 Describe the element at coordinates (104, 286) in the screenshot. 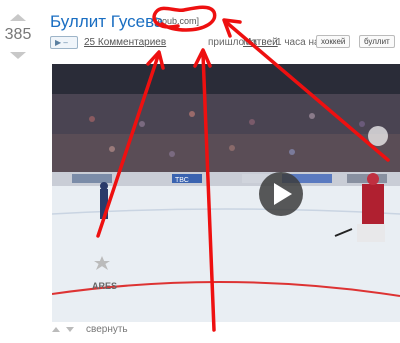

I see `channel-logo-text: ARES` at that location.